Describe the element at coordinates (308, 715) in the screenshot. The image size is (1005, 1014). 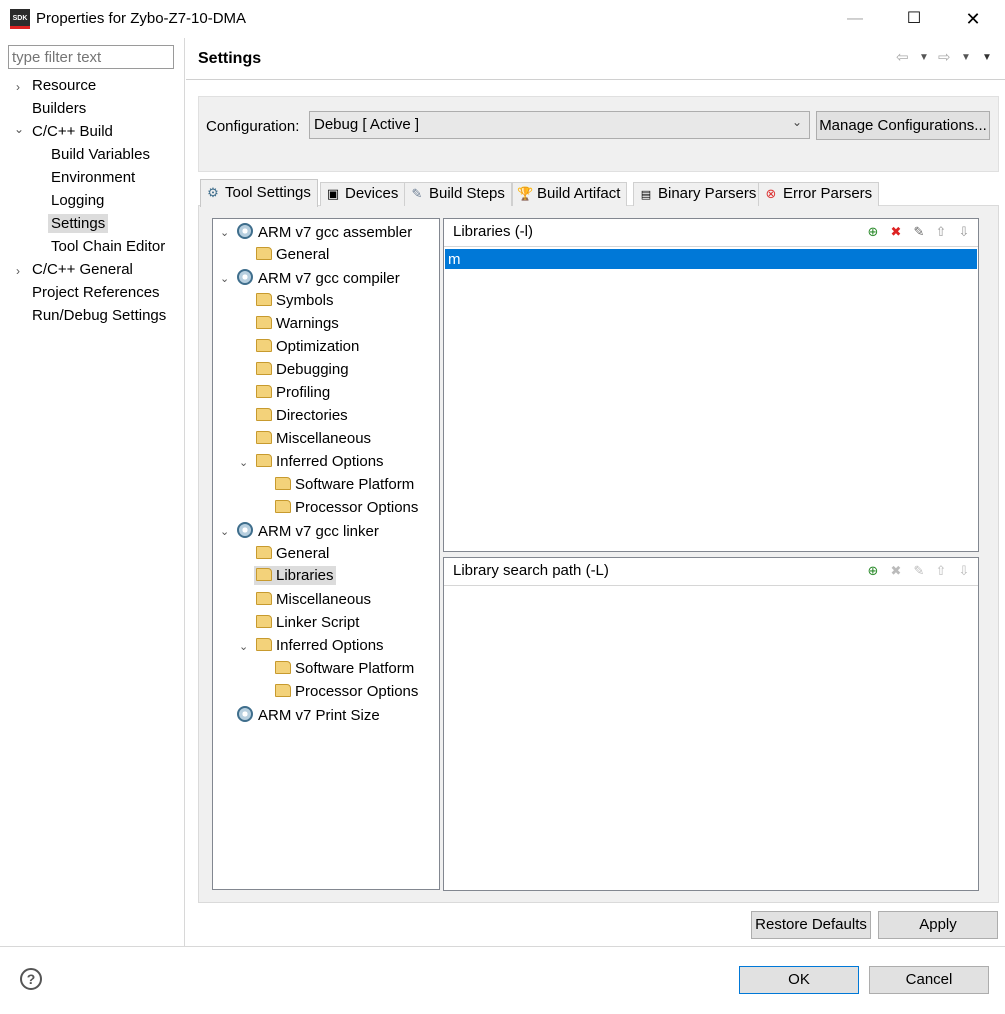
I see `tree-item-arm-print-size: ARM v7 Print Size` at that location.